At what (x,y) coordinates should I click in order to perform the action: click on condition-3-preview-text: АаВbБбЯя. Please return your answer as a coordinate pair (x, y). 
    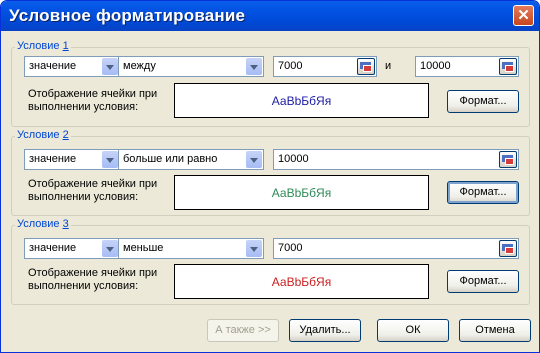
    Looking at the image, I should click on (301, 282).